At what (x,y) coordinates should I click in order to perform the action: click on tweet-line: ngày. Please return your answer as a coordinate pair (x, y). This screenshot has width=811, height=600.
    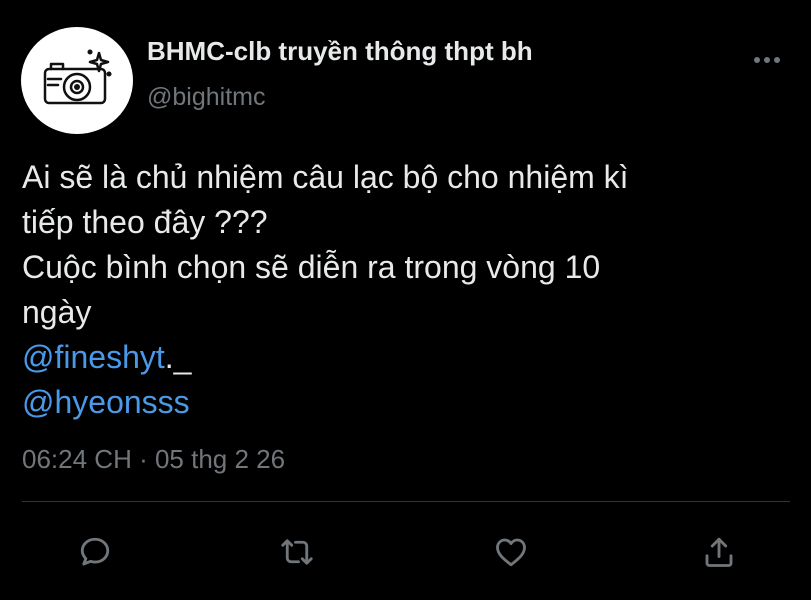
    Looking at the image, I should click on (57, 312).